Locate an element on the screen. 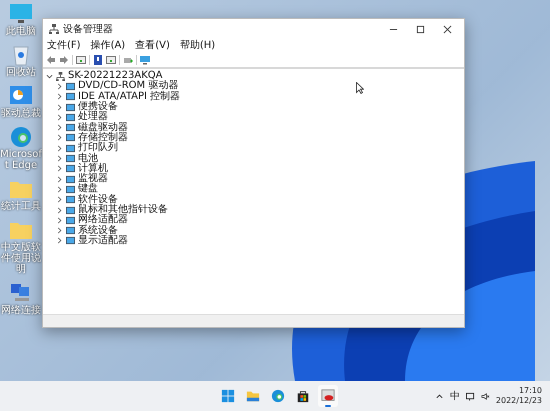  menu-item: 文件(F) is located at coordinates (64, 46).